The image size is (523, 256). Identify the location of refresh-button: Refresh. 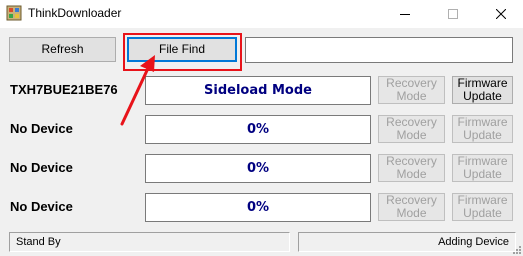
(62, 49).